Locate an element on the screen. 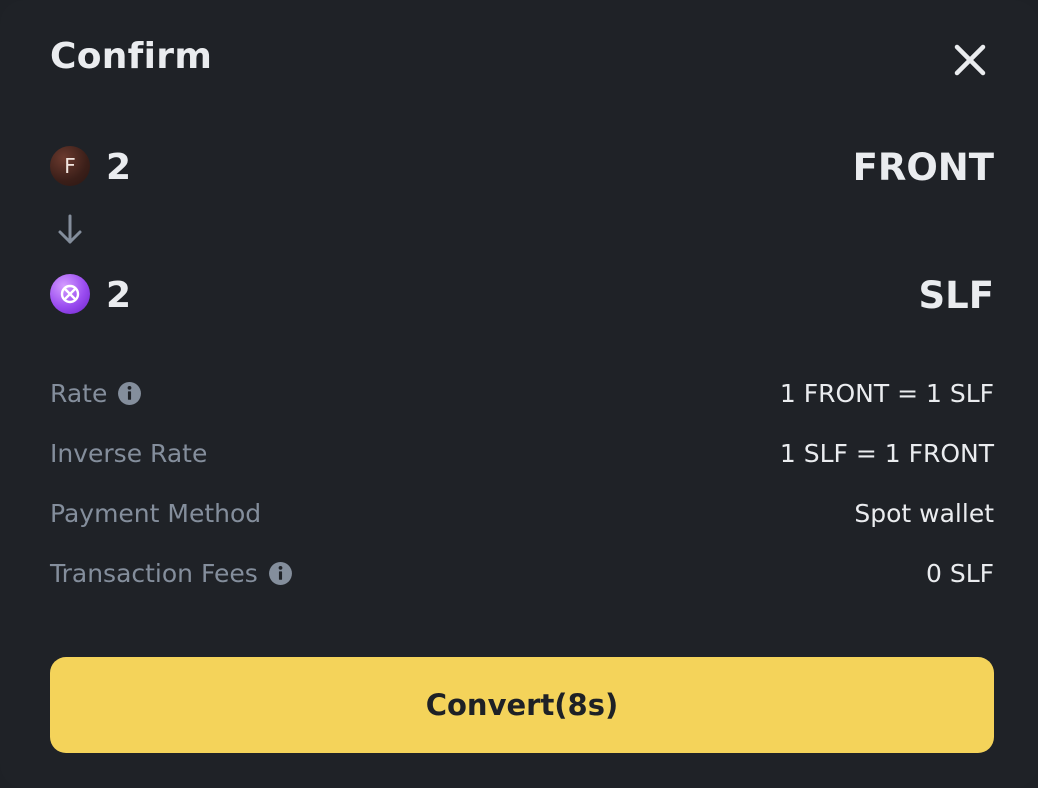 The width and height of the screenshot is (1038, 788). to-amount: 2 is located at coordinates (119, 295).